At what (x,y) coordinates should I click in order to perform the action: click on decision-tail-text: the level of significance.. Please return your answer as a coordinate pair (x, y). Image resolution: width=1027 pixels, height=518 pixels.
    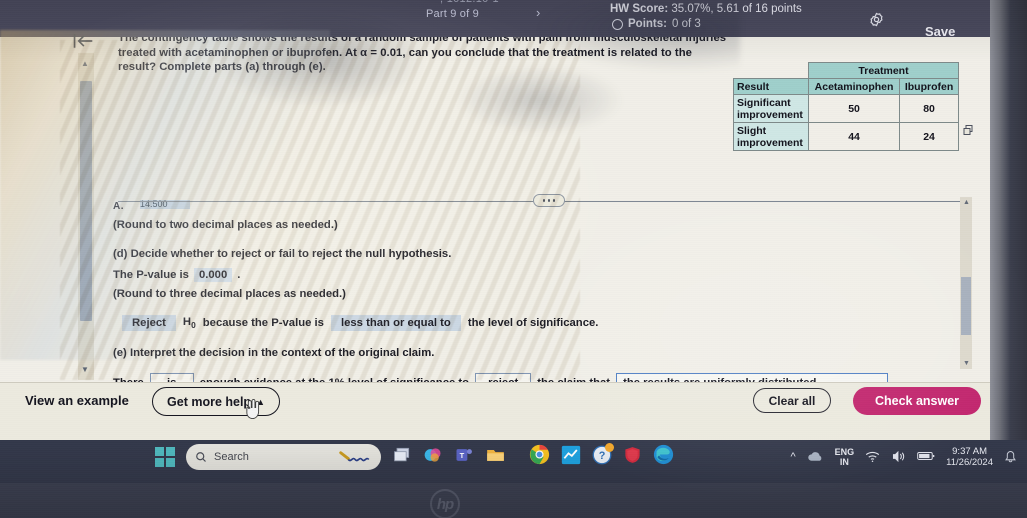
    Looking at the image, I should click on (533, 323).